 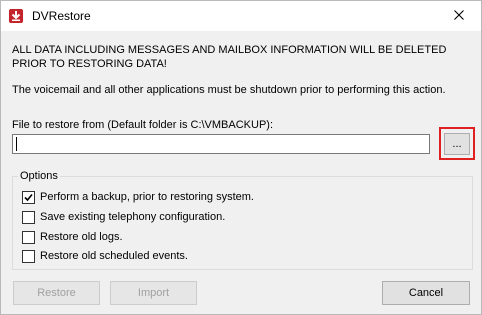 What do you see at coordinates (426, 293) in the screenshot?
I see `cancel-button: Cancel` at bounding box center [426, 293].